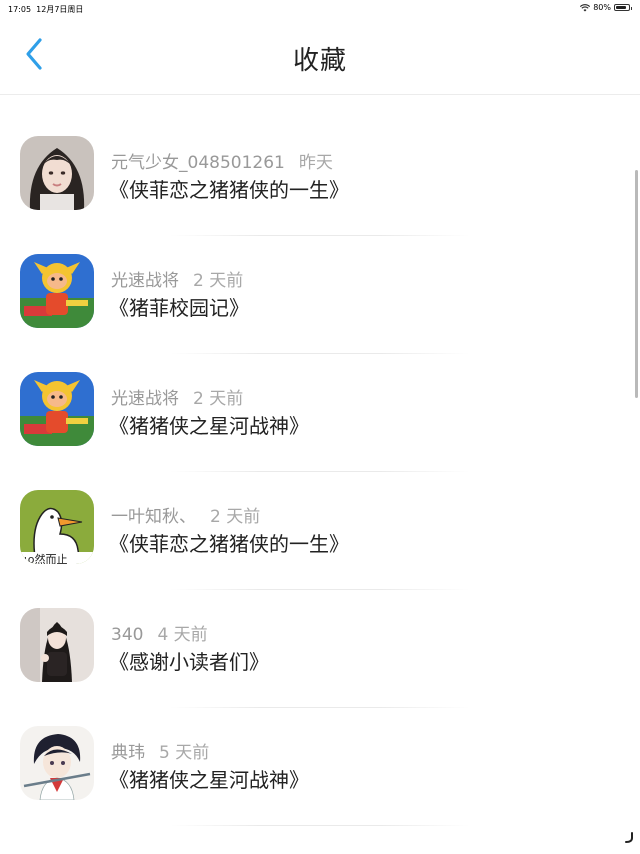  I want to click on battery-icon, so click(623, 7).